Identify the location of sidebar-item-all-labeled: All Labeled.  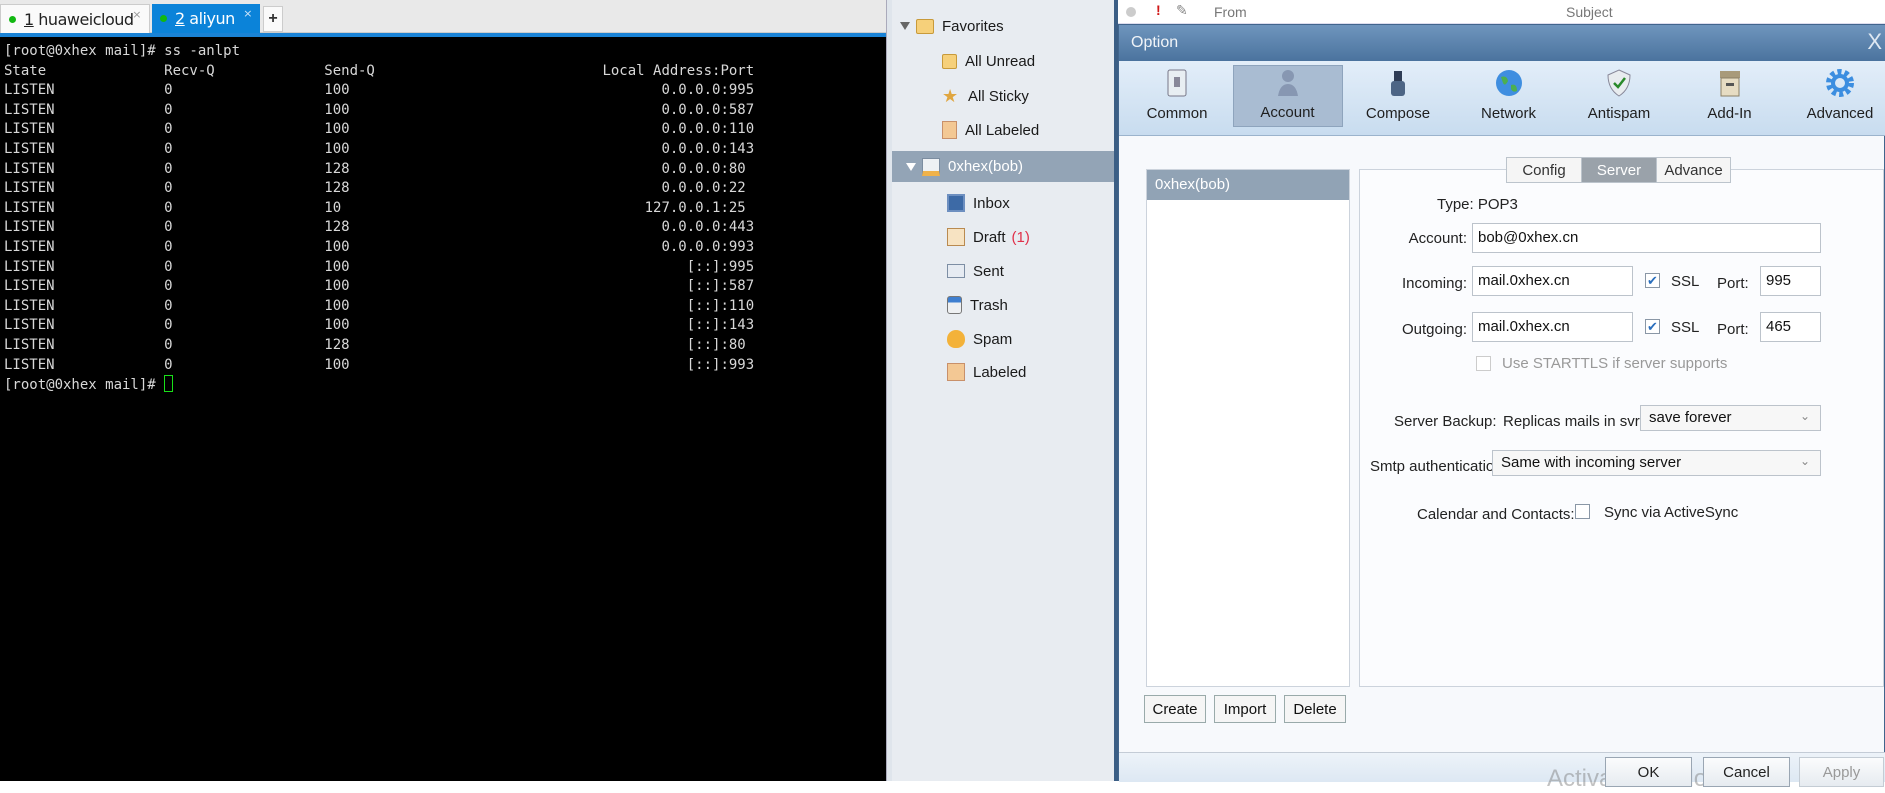
(1004, 130).